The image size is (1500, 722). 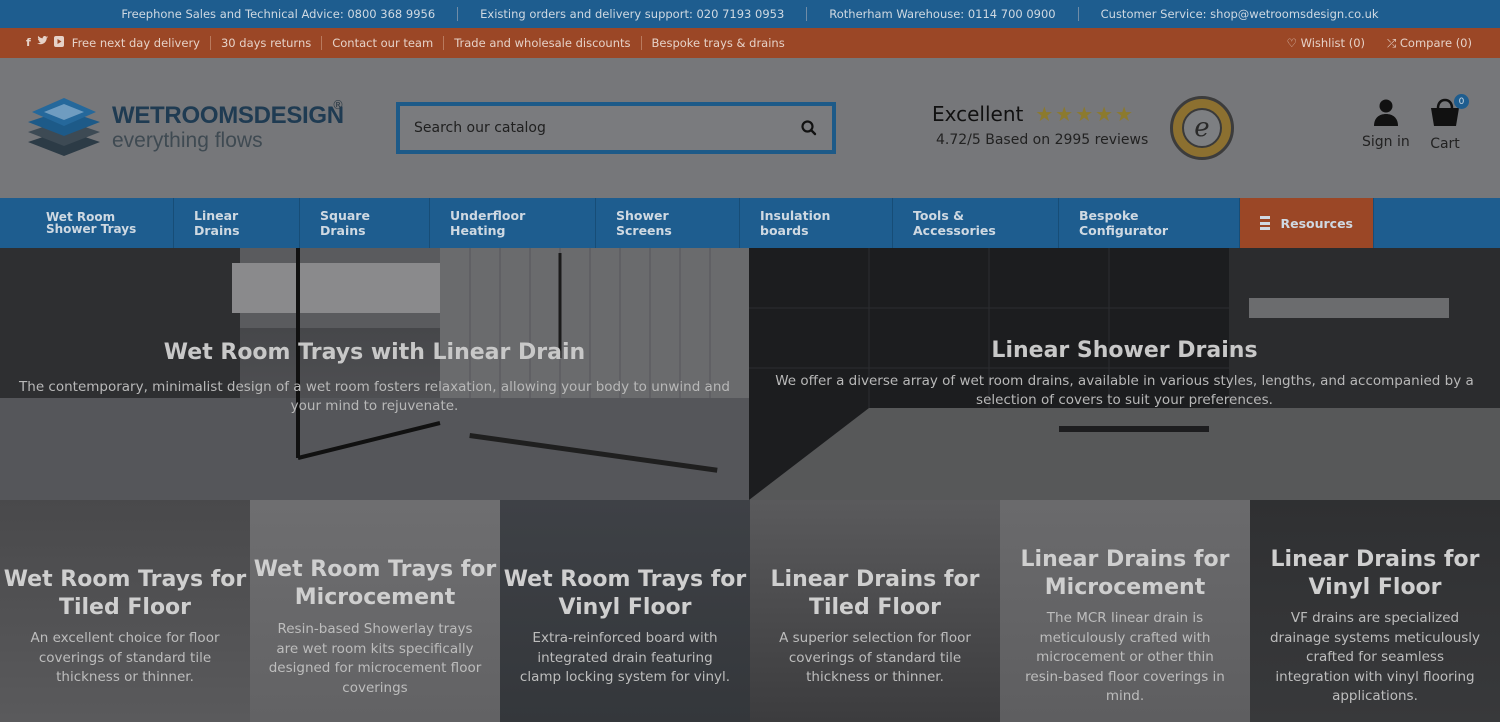 What do you see at coordinates (875, 593) in the screenshot?
I see `card-title: Linear Drains for Tiled Floor` at bounding box center [875, 593].